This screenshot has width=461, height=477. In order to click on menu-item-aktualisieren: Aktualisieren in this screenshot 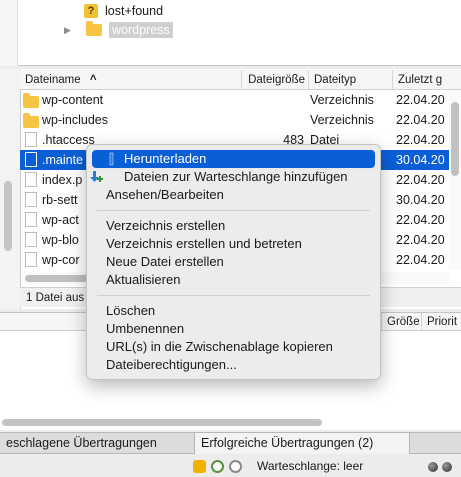, I will do `click(233, 280)`.